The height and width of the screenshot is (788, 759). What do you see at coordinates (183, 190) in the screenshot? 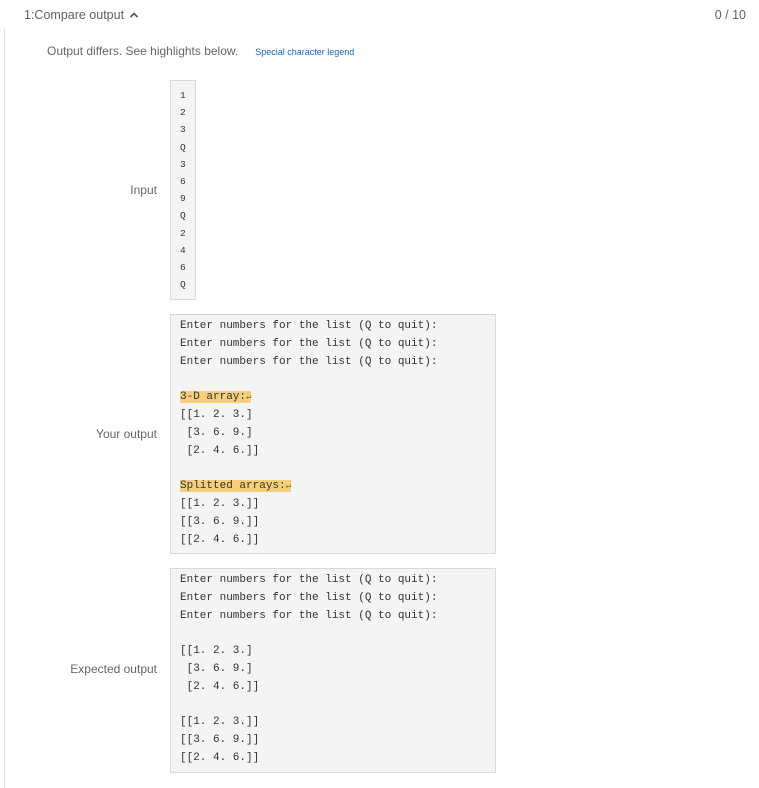
I see `input-box: 1 2 3 Q 3 6 9 Q 2 4 6 Q` at bounding box center [183, 190].